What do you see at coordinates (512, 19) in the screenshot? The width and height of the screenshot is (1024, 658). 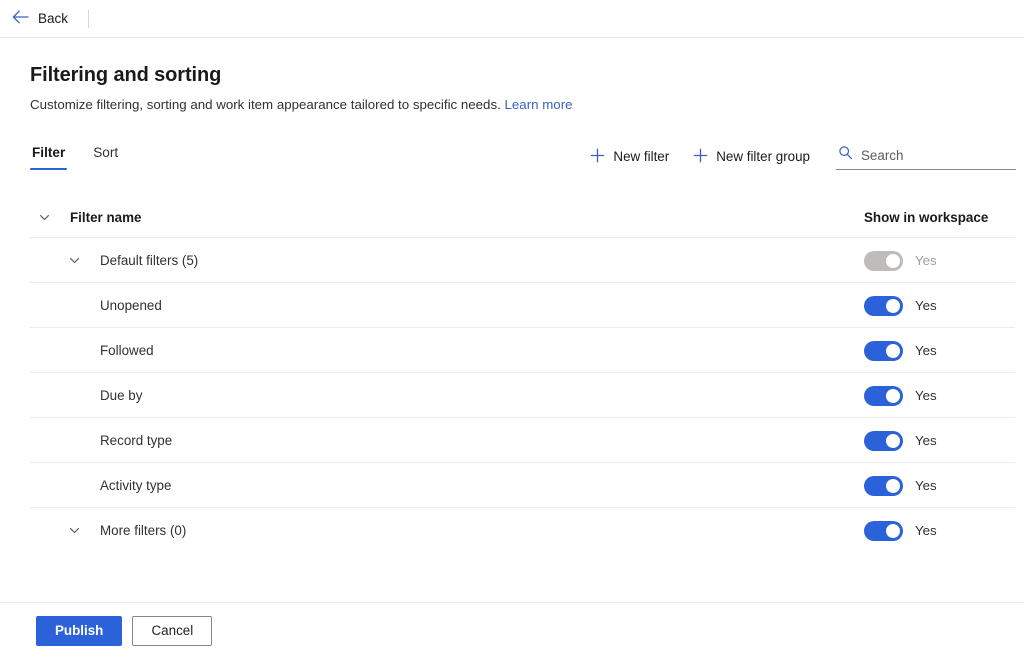 I see `top-bar: Back` at bounding box center [512, 19].